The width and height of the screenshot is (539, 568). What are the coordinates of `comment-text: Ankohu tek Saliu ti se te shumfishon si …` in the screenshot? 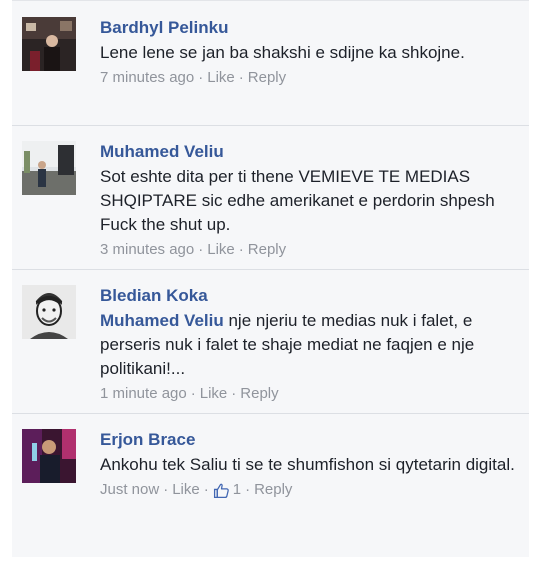 It's located at (307, 464).